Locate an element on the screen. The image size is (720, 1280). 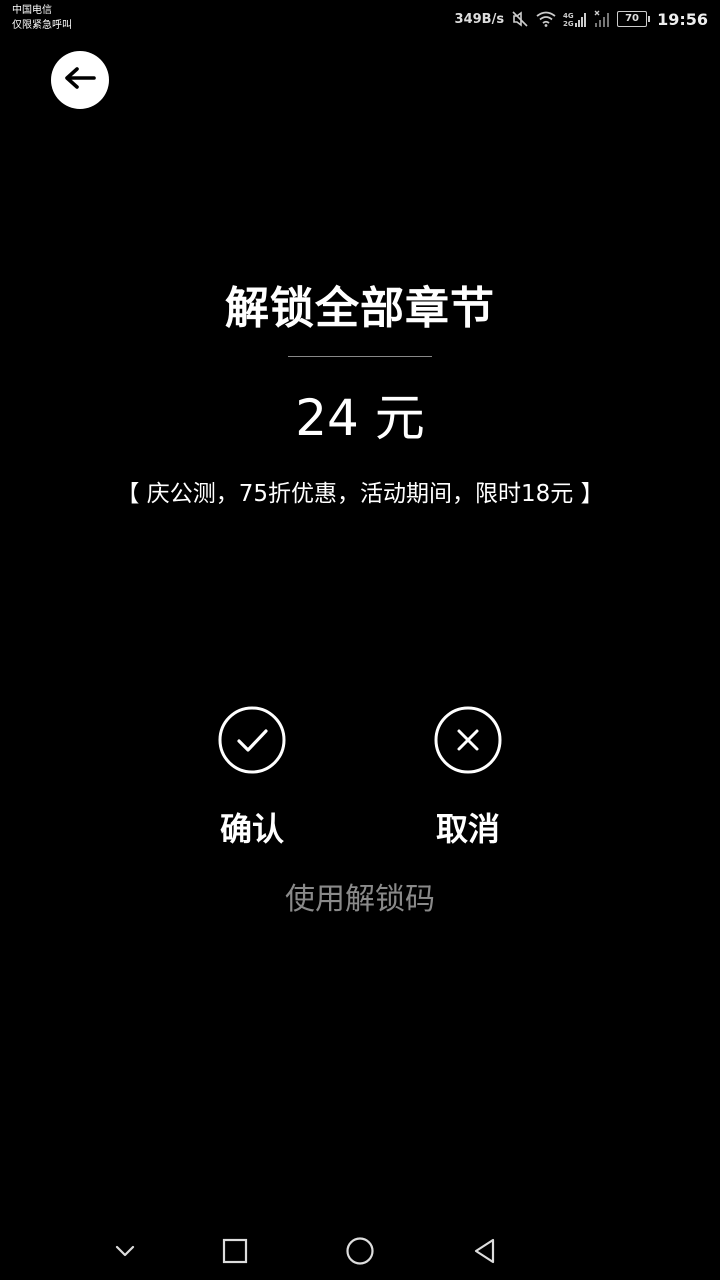
back-button is located at coordinates (80, 80).